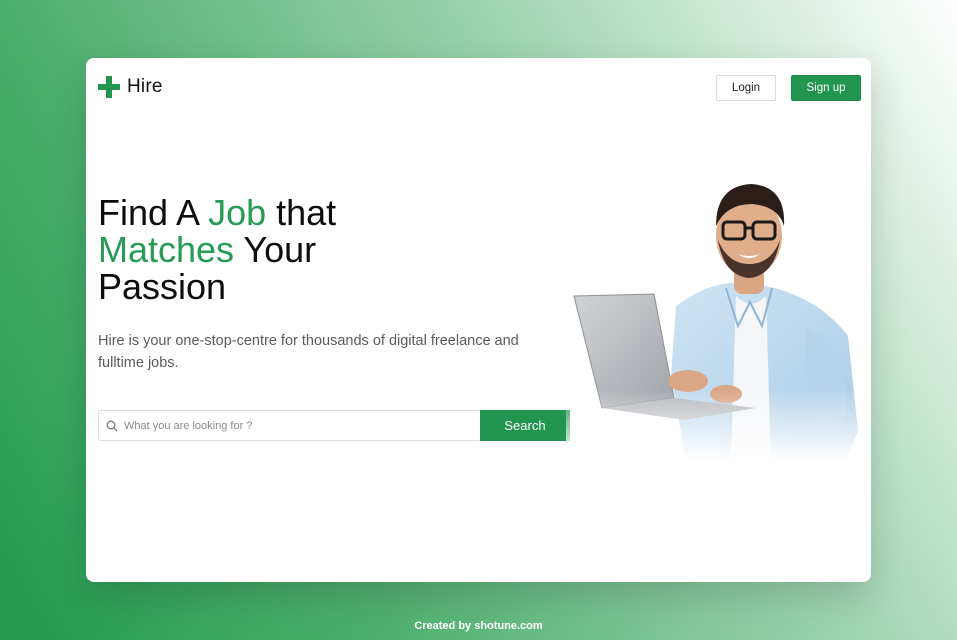 The width and height of the screenshot is (957, 640). What do you see at coordinates (525, 425) in the screenshot?
I see `search-button: Search` at bounding box center [525, 425].